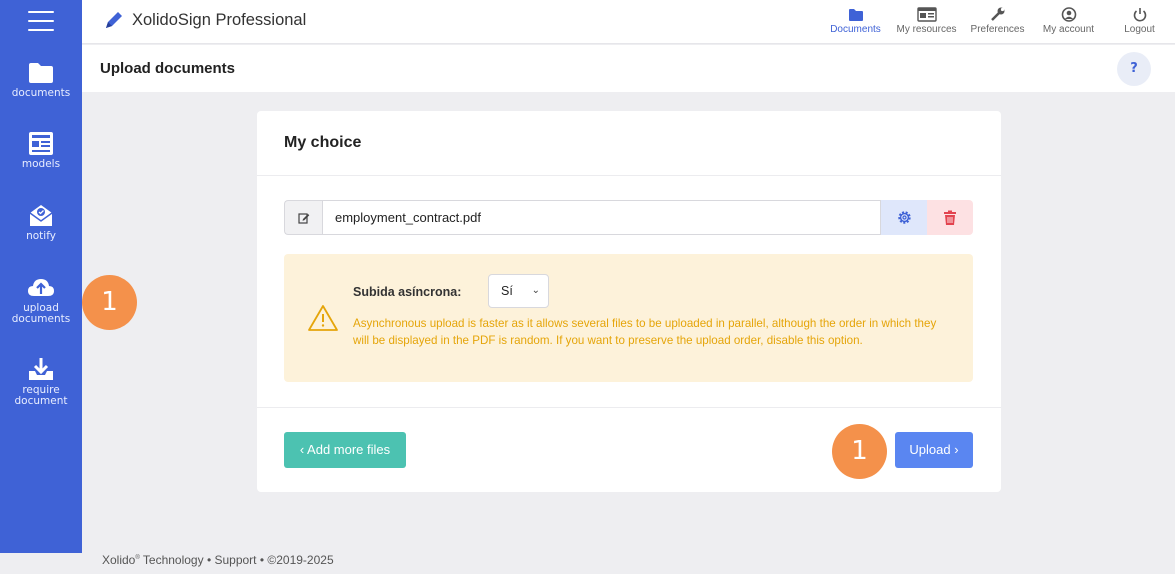  What do you see at coordinates (41, 236) in the screenshot?
I see `sidebar-item-label: notify` at bounding box center [41, 236].